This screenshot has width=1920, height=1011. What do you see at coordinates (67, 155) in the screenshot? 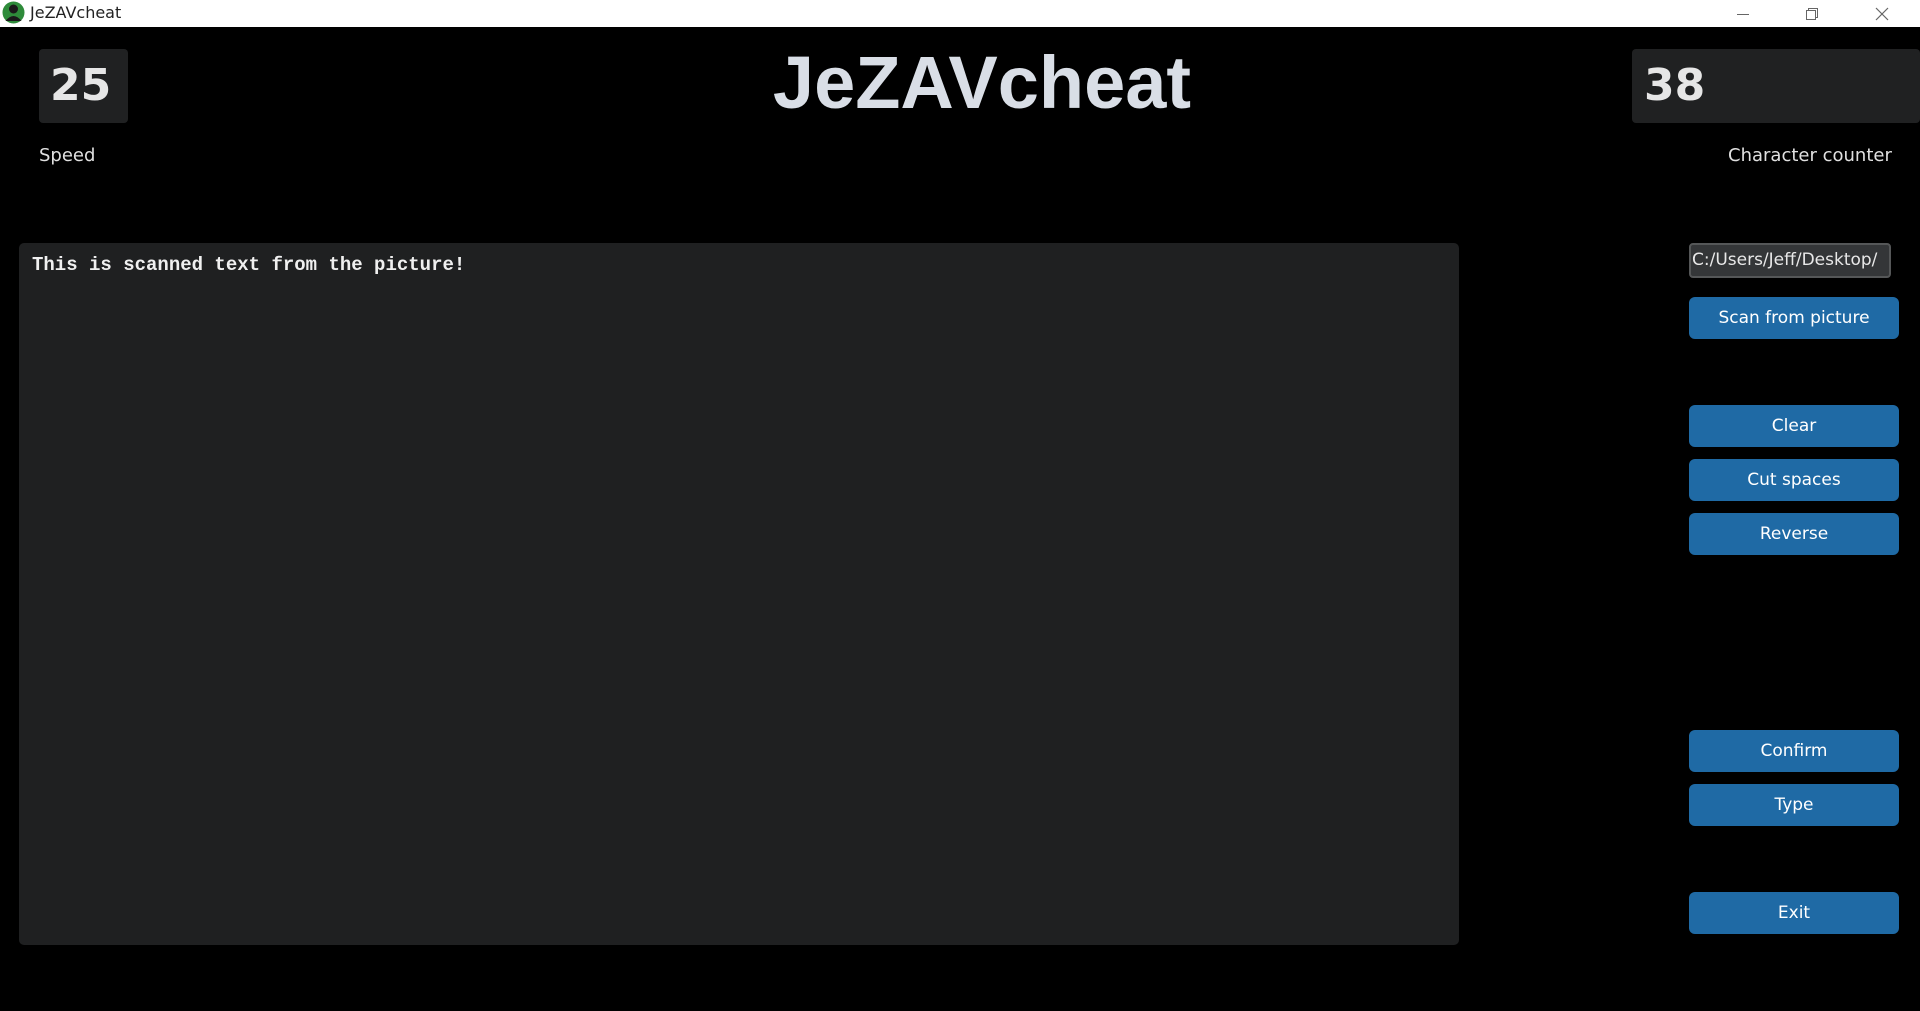
I see `speed-label: Speed` at bounding box center [67, 155].